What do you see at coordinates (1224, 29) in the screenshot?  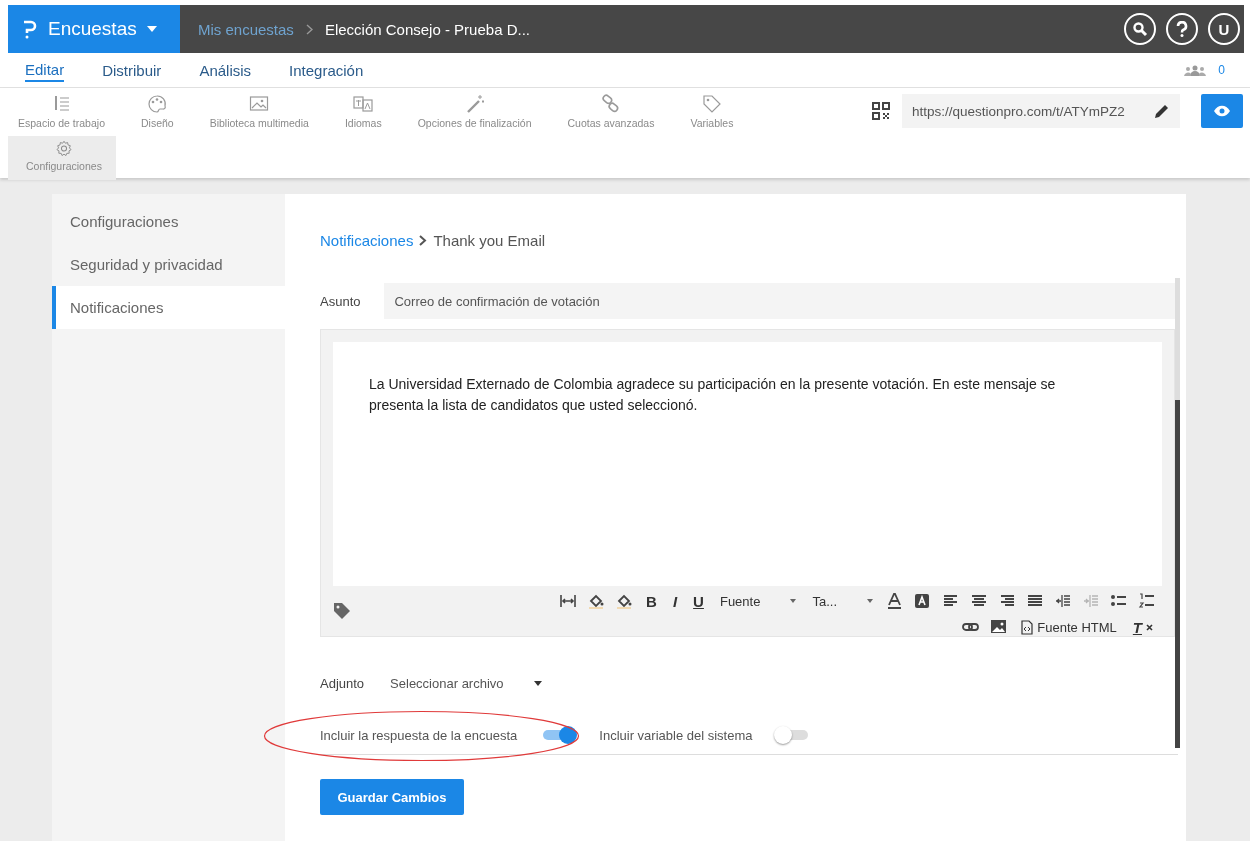 I see `user-button: U` at bounding box center [1224, 29].